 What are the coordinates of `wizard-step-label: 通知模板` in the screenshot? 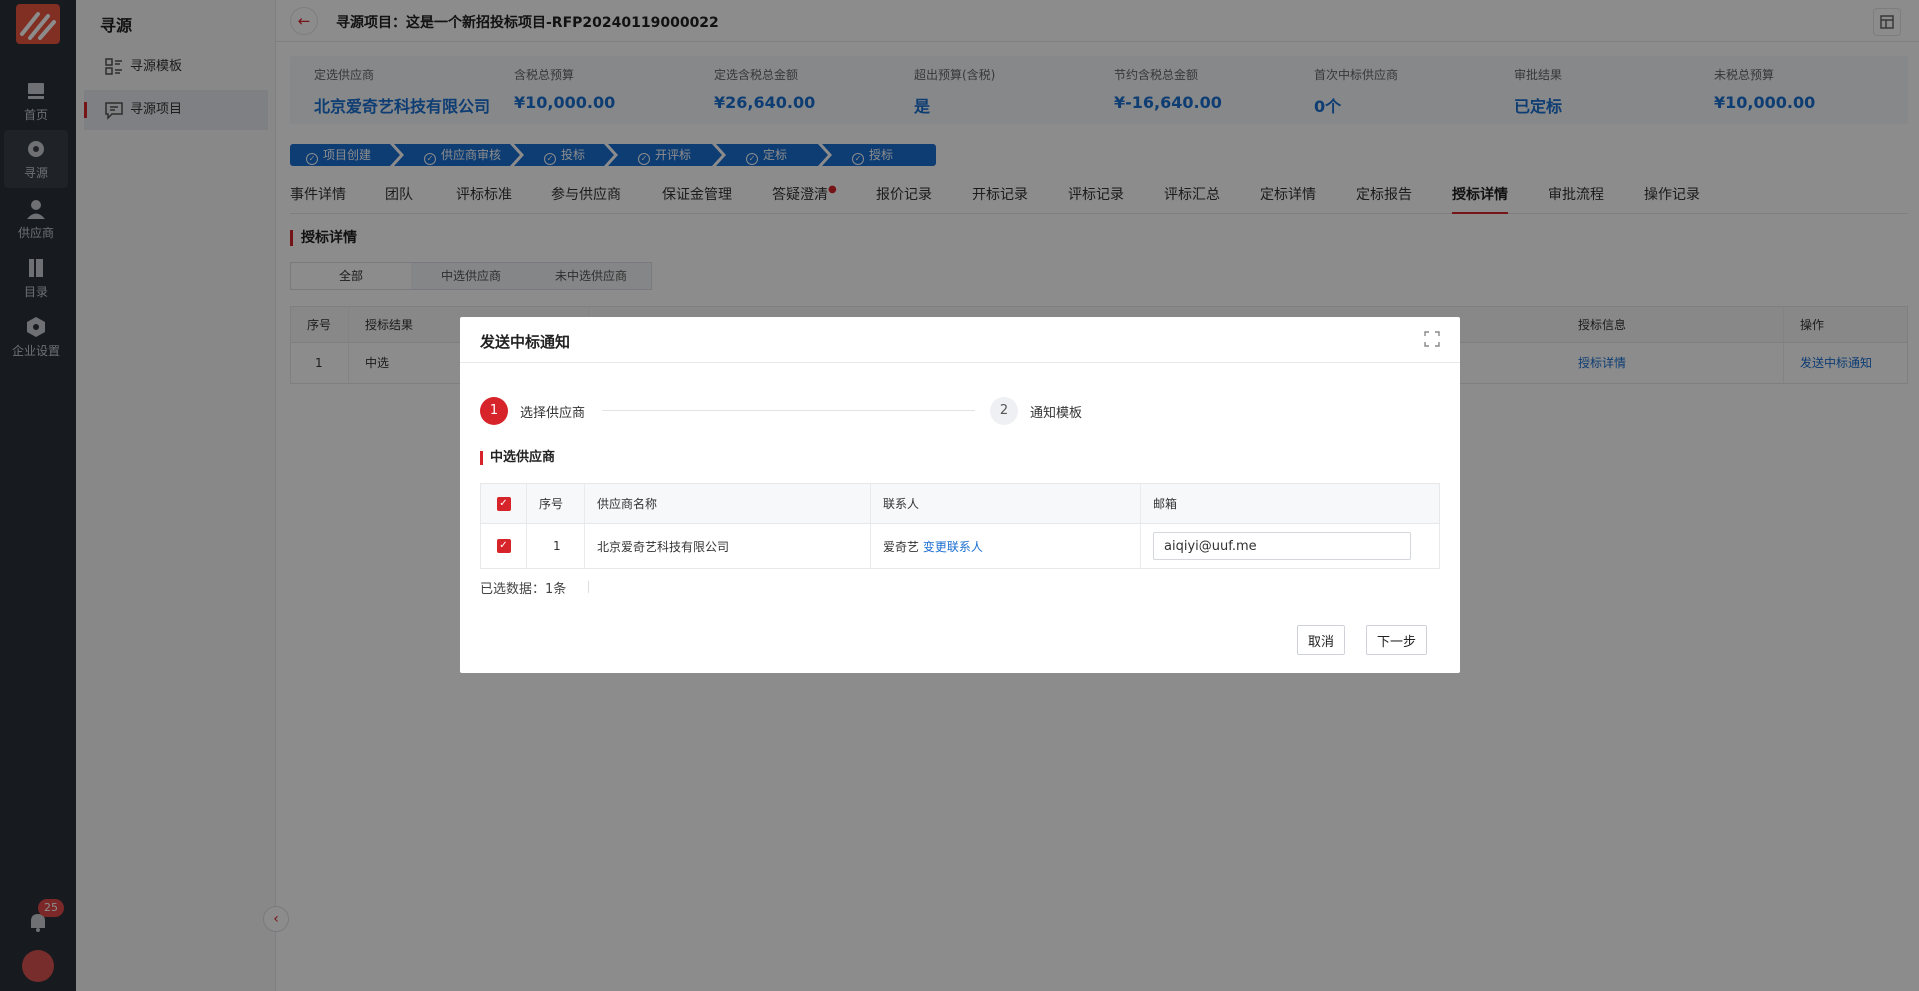 It's located at (1056, 413).